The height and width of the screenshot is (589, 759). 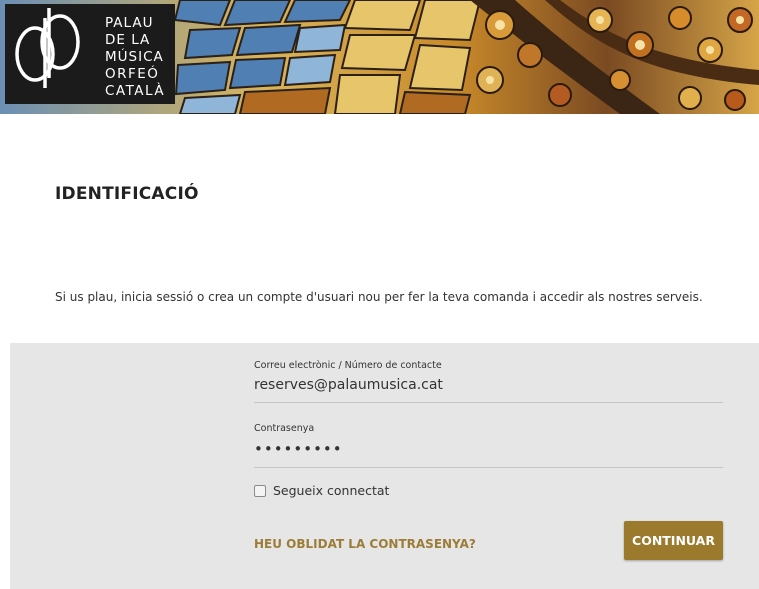 I want to click on password-field-group: Contrasenya, so click(x=488, y=445).